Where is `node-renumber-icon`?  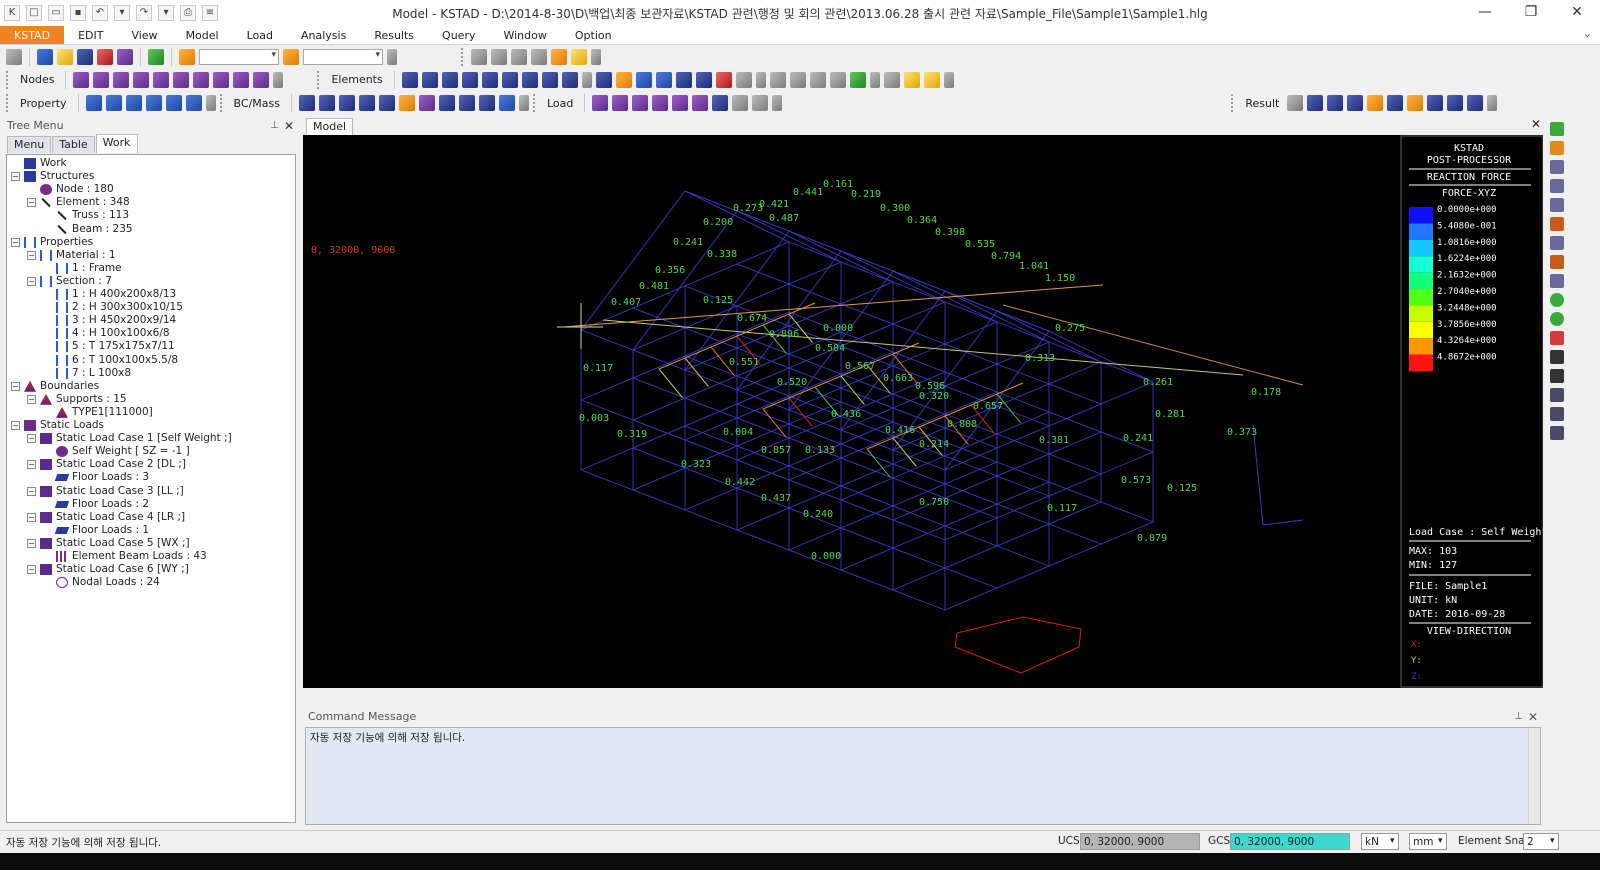
node-renumber-icon is located at coordinates (241, 79).